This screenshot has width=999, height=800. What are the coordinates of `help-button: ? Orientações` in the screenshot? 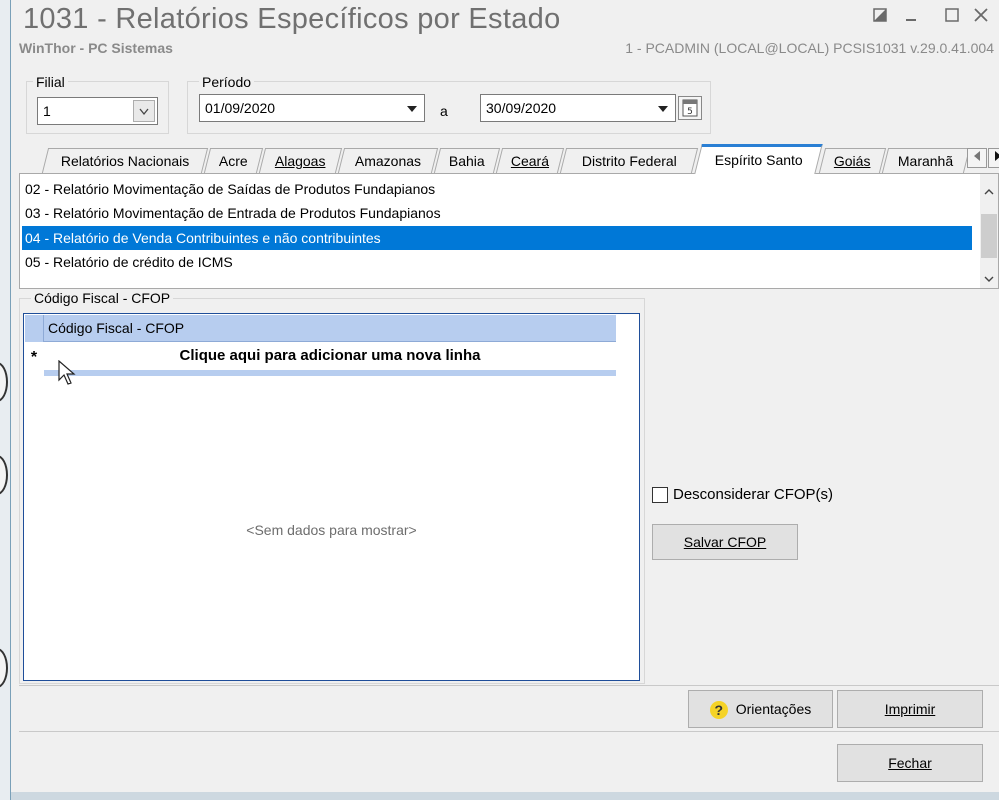 It's located at (760, 709).